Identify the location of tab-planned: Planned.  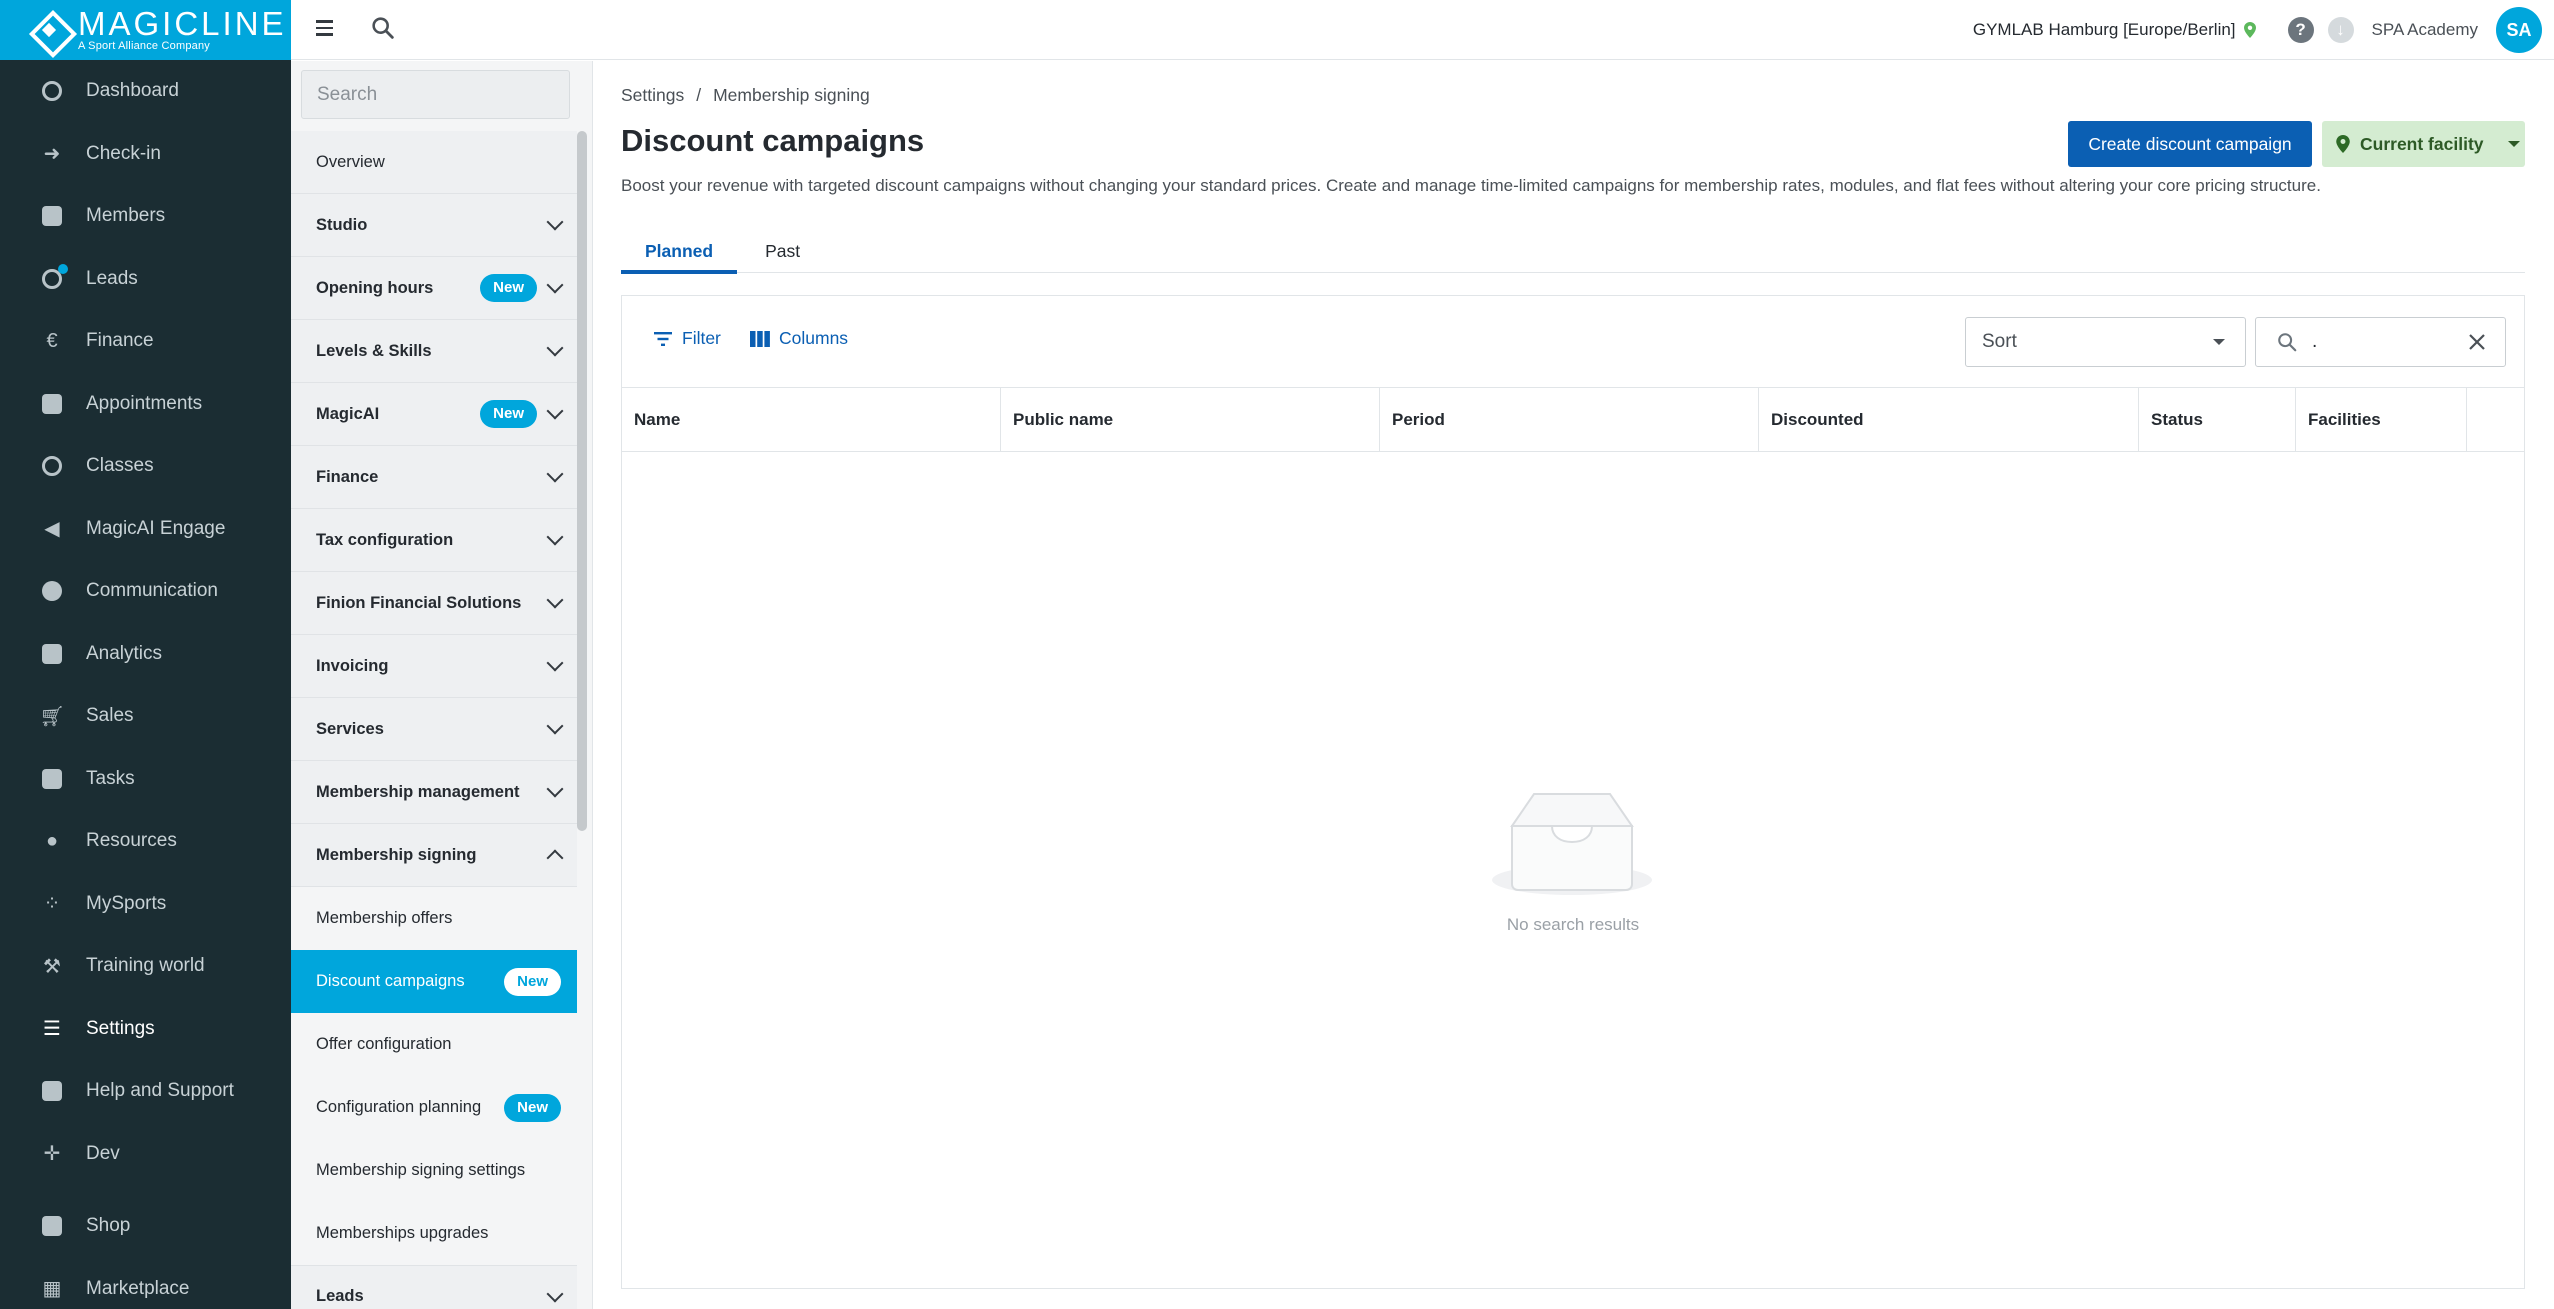
(679, 251).